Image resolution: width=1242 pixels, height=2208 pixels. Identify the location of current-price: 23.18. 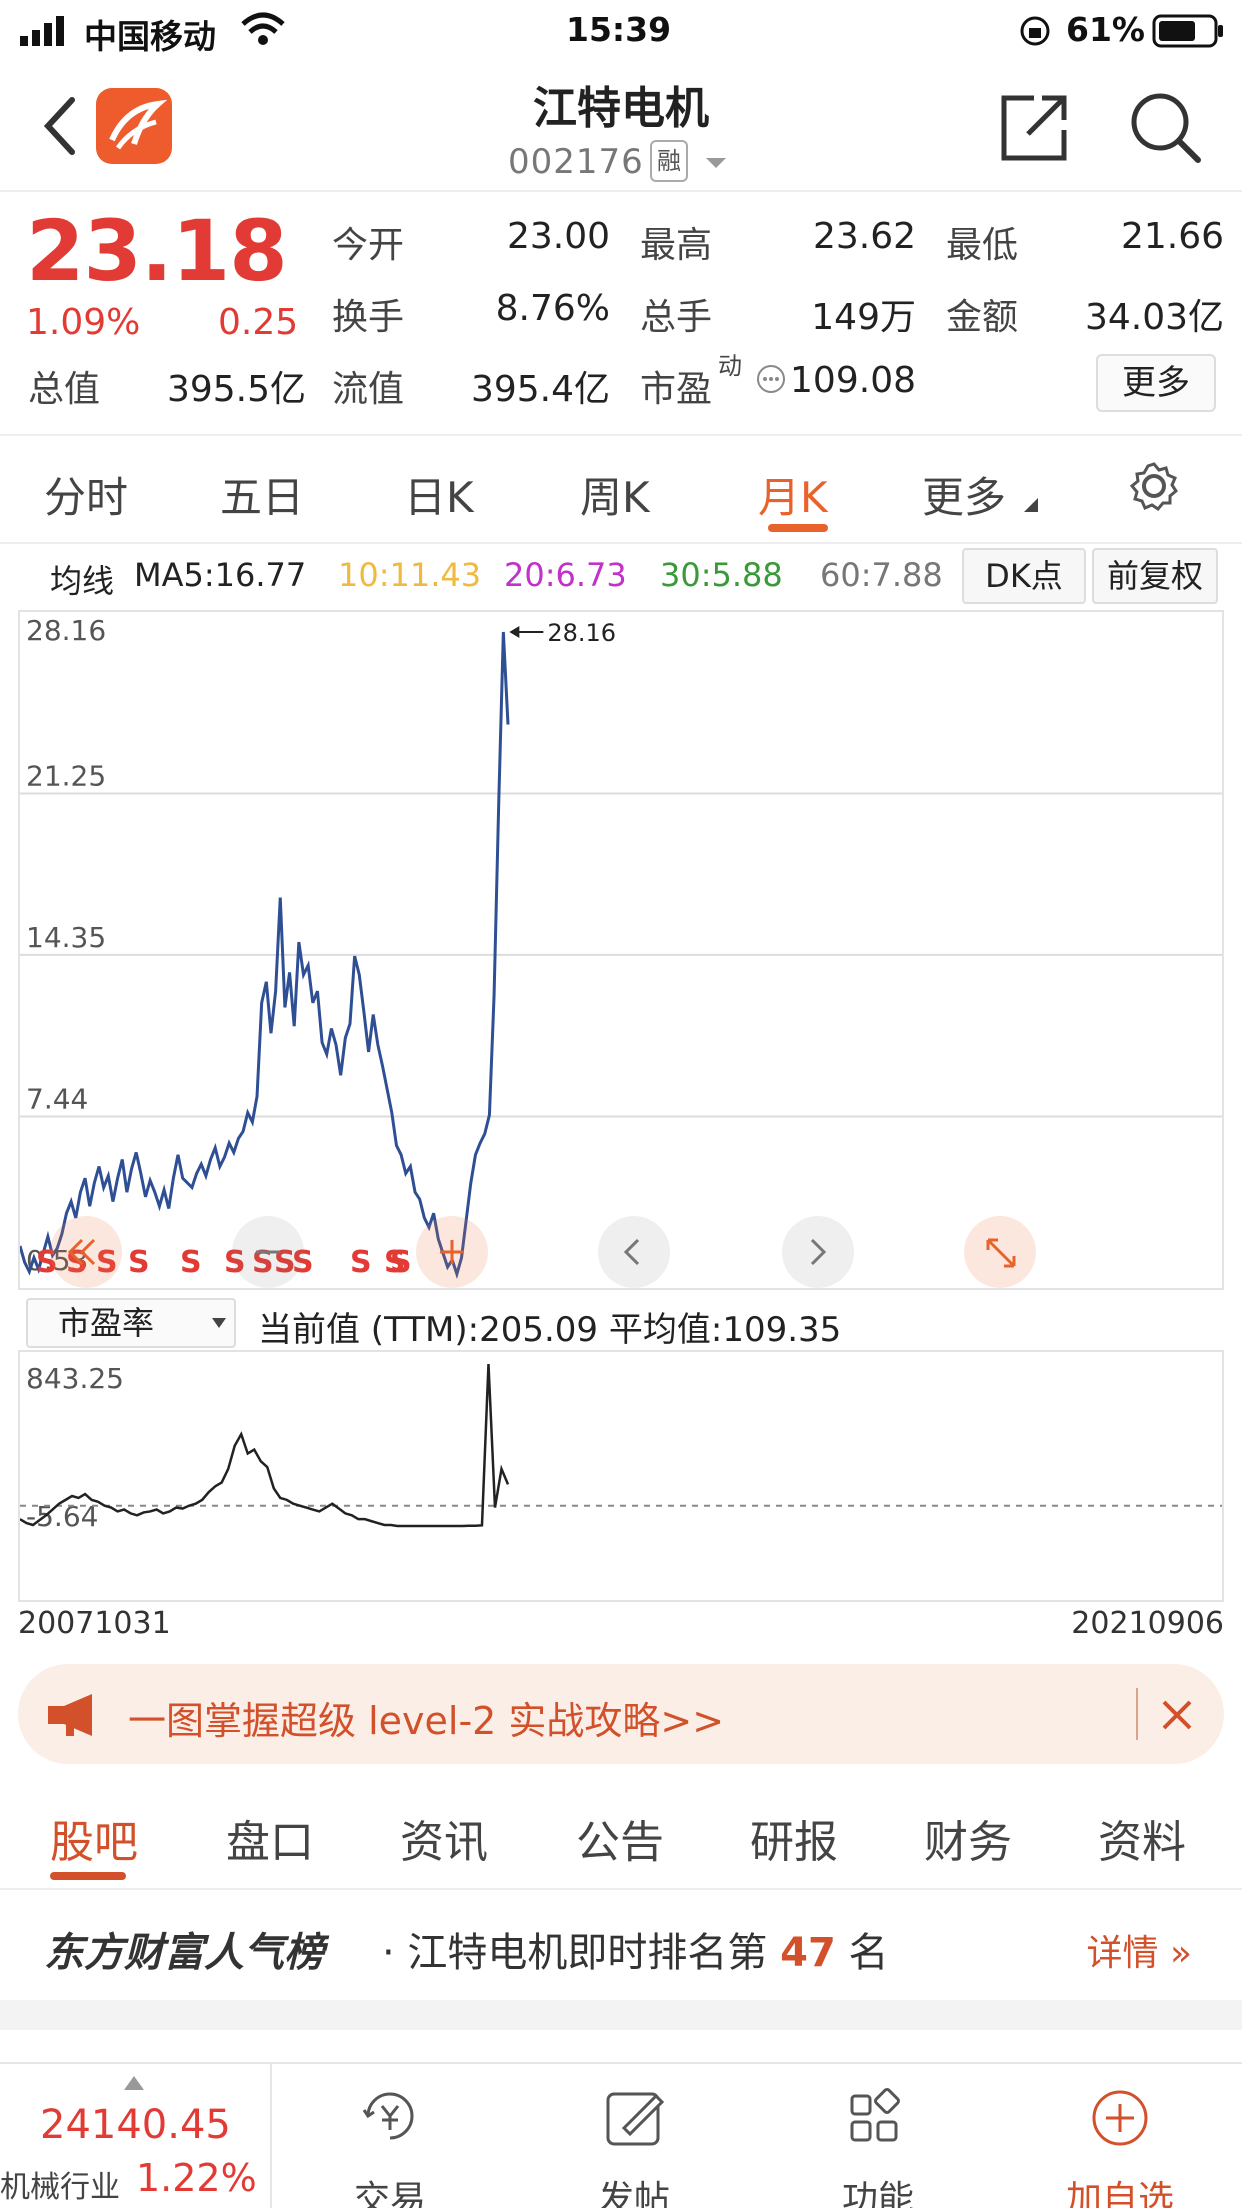
(157, 251).